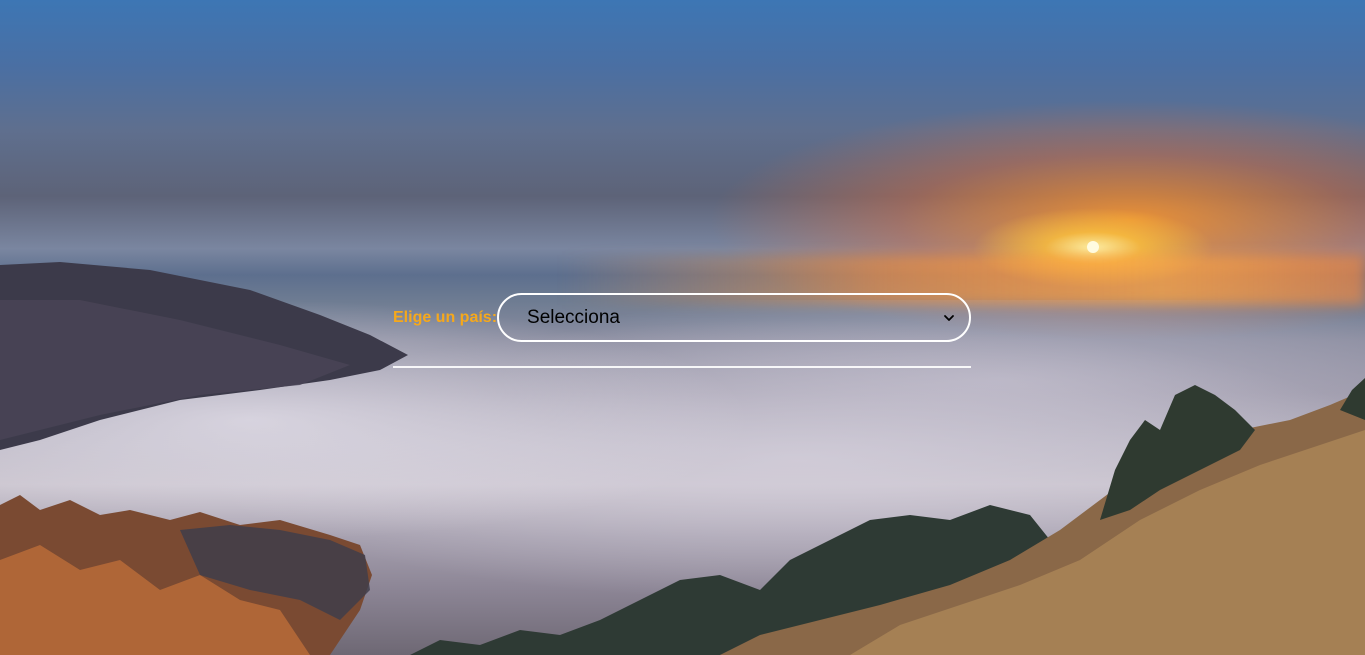  What do you see at coordinates (682, 367) in the screenshot?
I see `form-divider` at bounding box center [682, 367].